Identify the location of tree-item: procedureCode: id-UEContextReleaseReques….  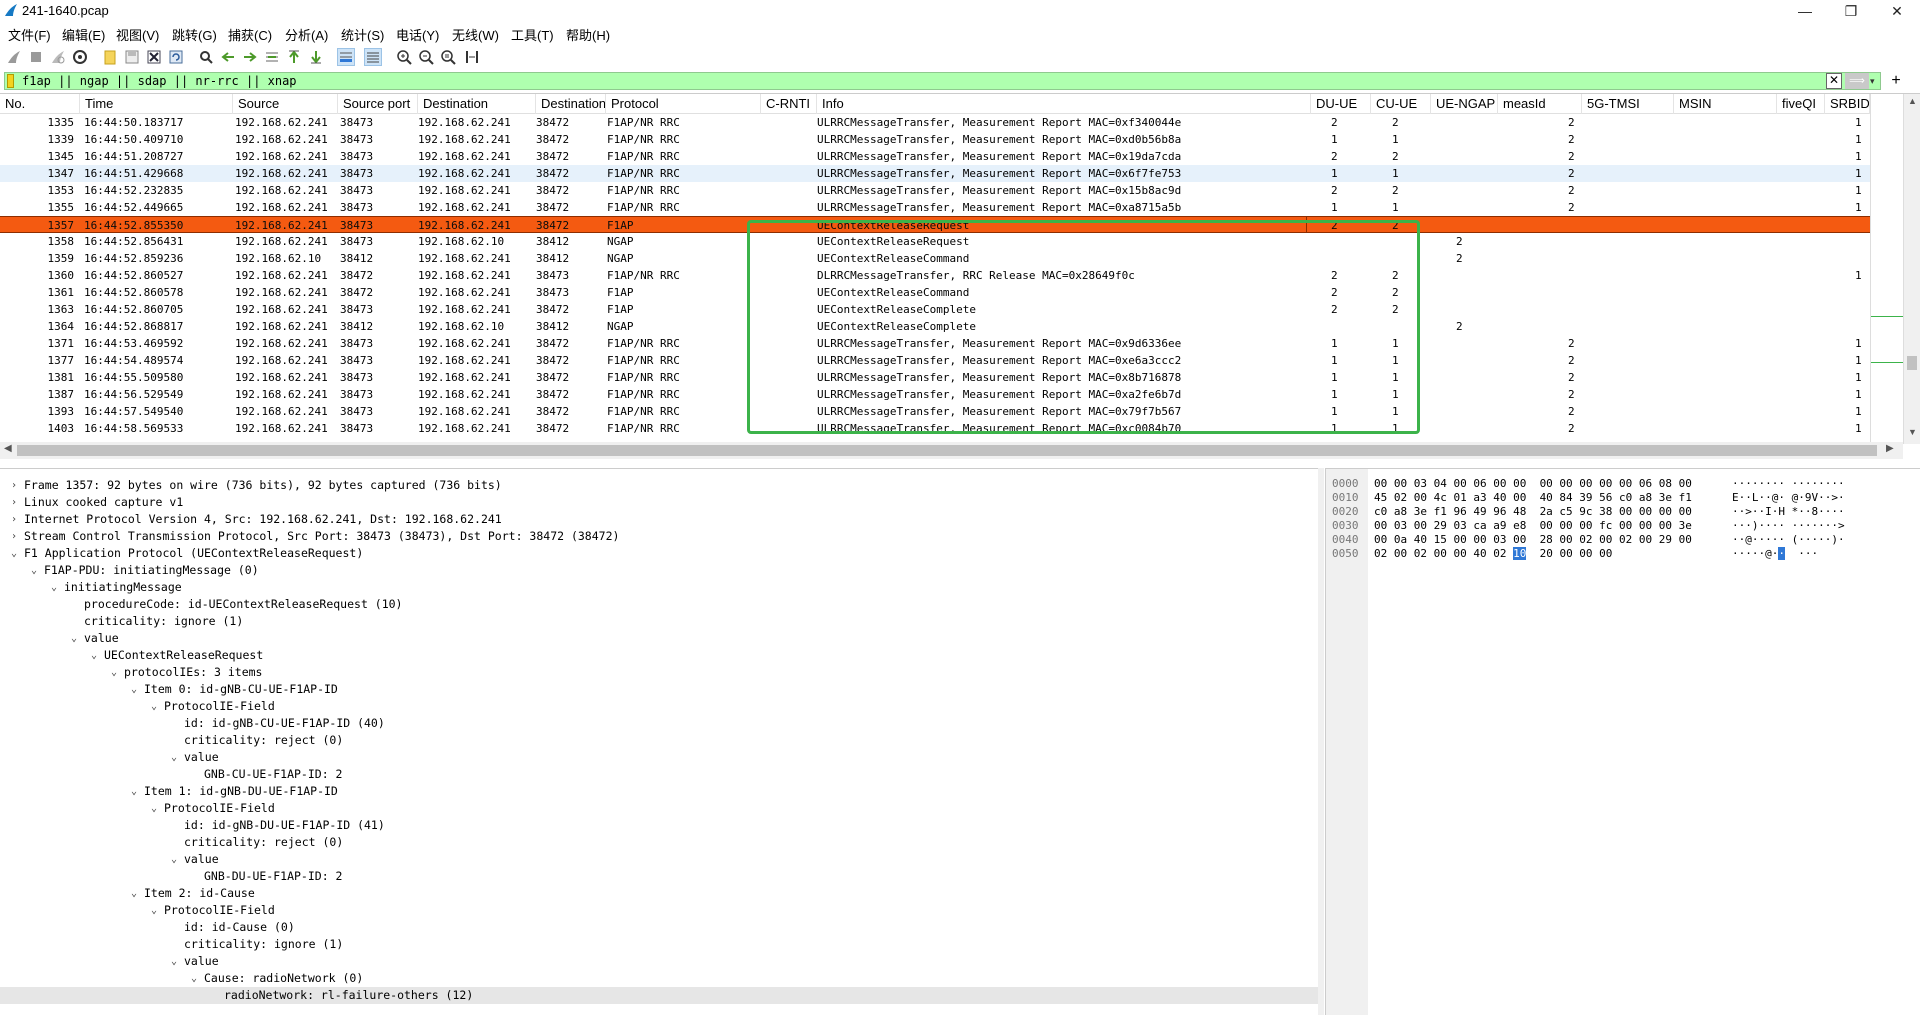
(659, 604).